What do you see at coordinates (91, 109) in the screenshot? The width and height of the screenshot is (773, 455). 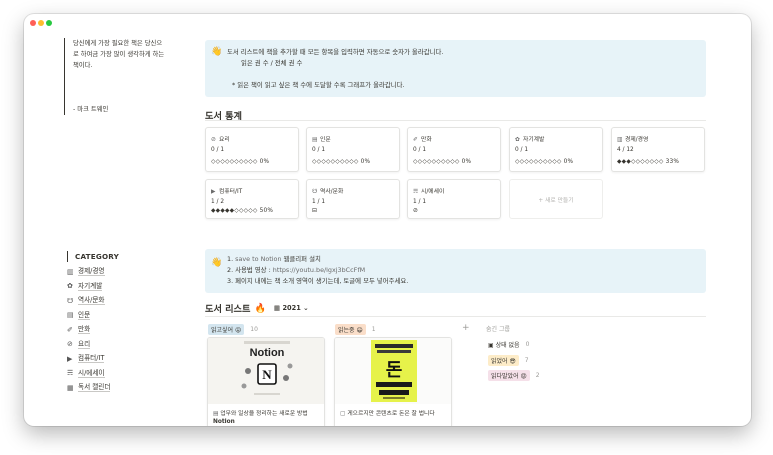 I see `quote-author: - 마크 트웨인` at bounding box center [91, 109].